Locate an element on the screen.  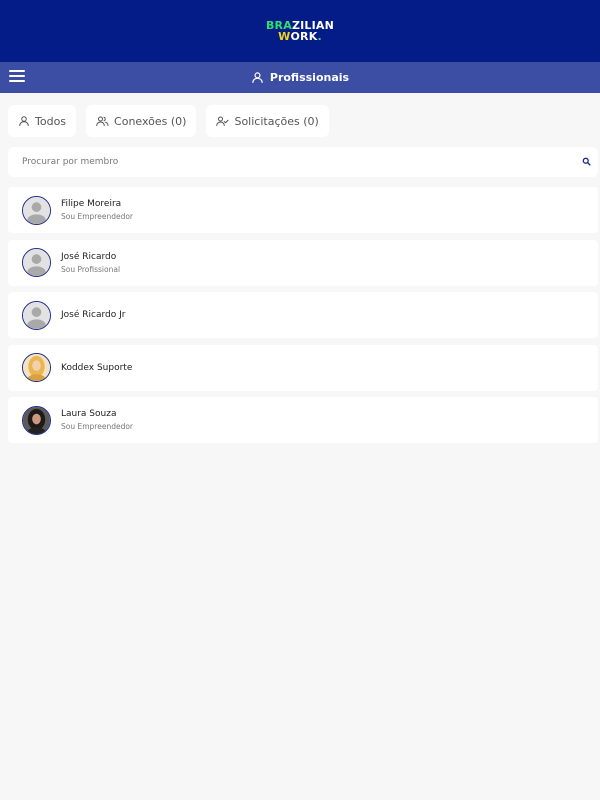
tab-solicitacoes: Solicitações (0) is located at coordinates (267, 121).